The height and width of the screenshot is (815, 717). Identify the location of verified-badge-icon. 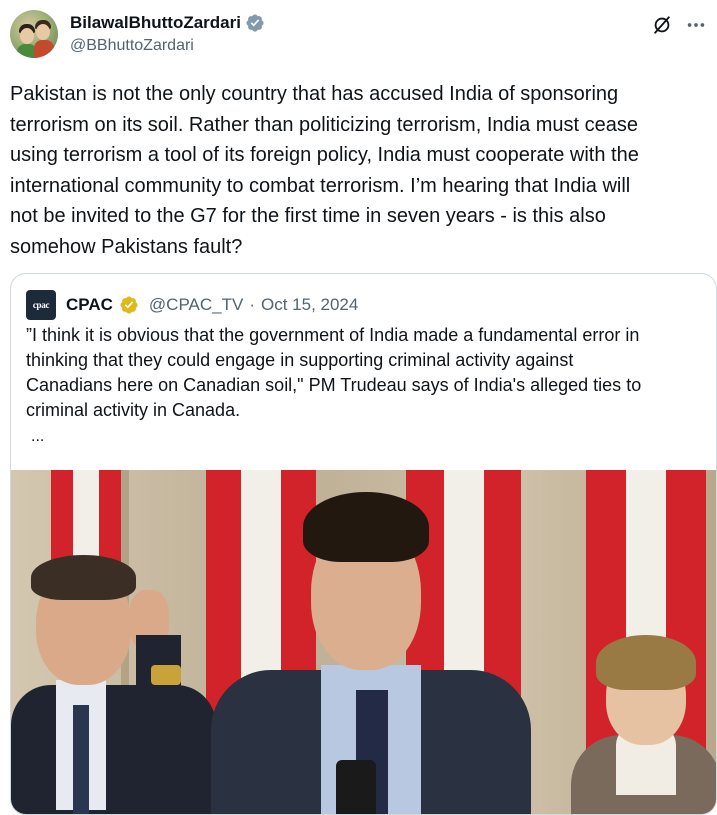
(255, 23).